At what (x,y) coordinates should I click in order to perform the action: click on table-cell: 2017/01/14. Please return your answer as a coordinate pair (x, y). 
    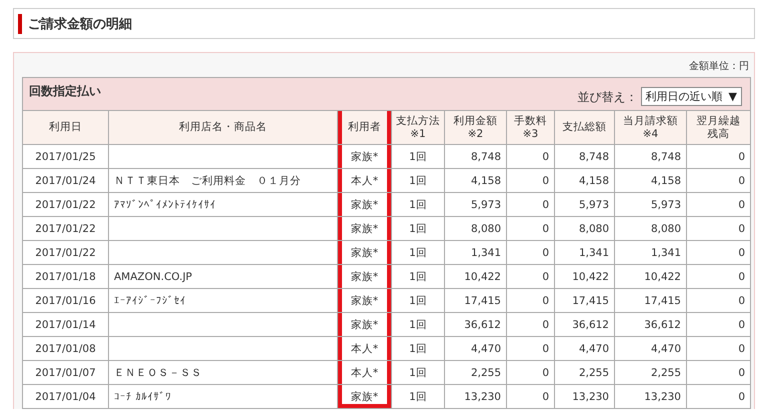
    Looking at the image, I should click on (65, 324).